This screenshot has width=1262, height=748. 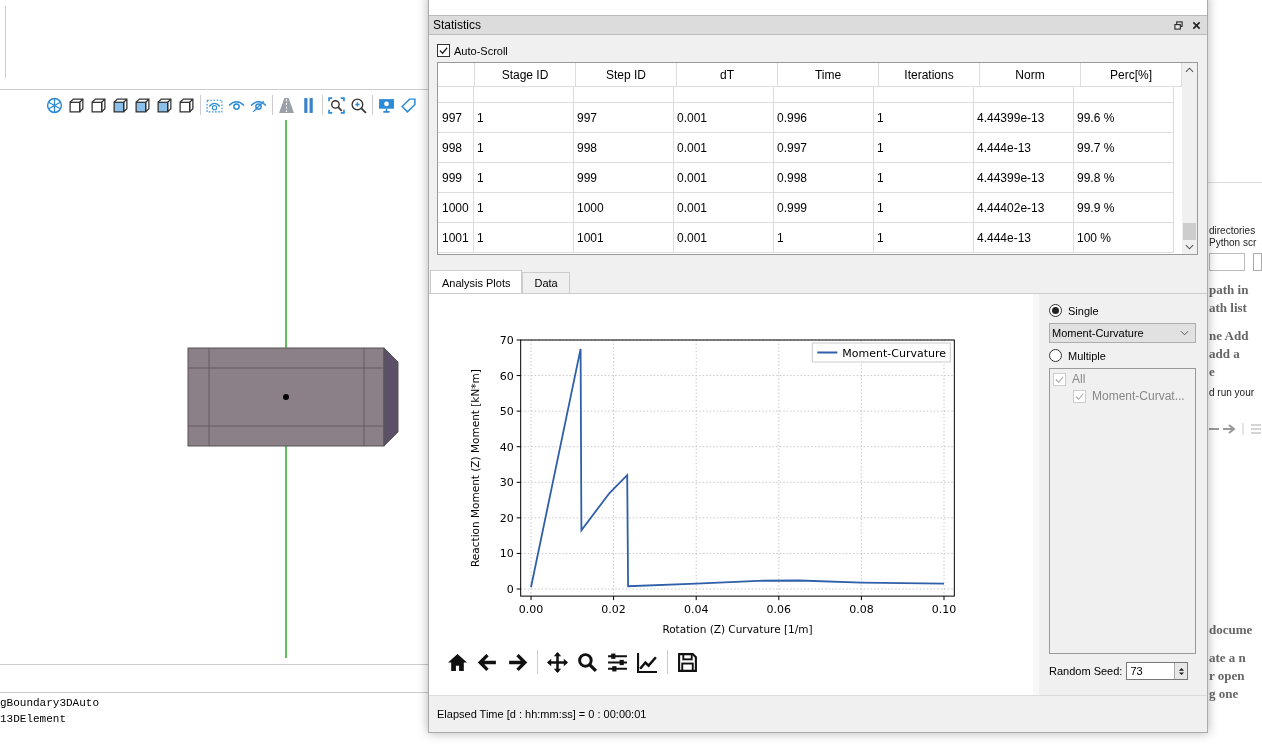 What do you see at coordinates (457, 25) in the screenshot?
I see `panel-title: Statistics` at bounding box center [457, 25].